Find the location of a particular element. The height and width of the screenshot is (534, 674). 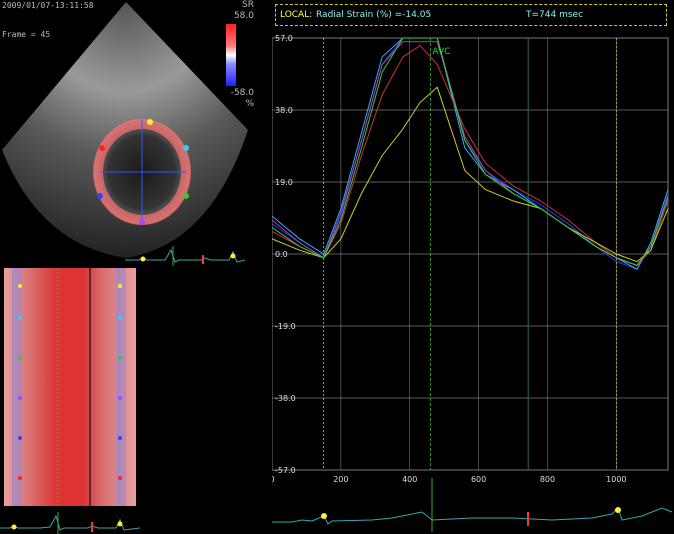

y-tick-label: -57.0 is located at coordinates (285, 470).